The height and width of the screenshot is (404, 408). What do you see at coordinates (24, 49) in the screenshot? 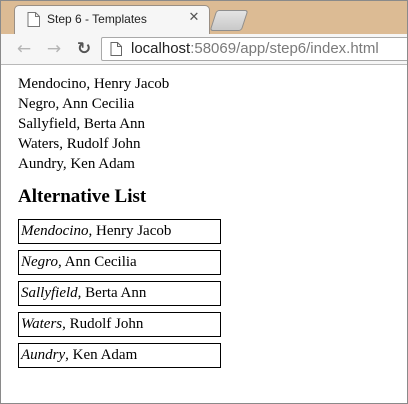
I see `back-arrow-icon: ←` at bounding box center [24, 49].